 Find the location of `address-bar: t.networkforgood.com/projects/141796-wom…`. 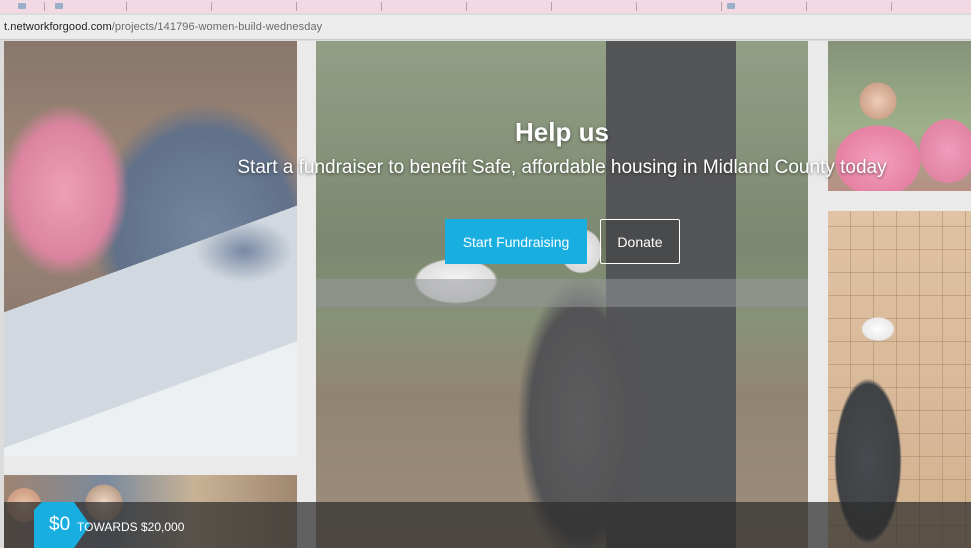

address-bar: t.networkforgood.com/projects/141796-wom… is located at coordinates (485, 27).